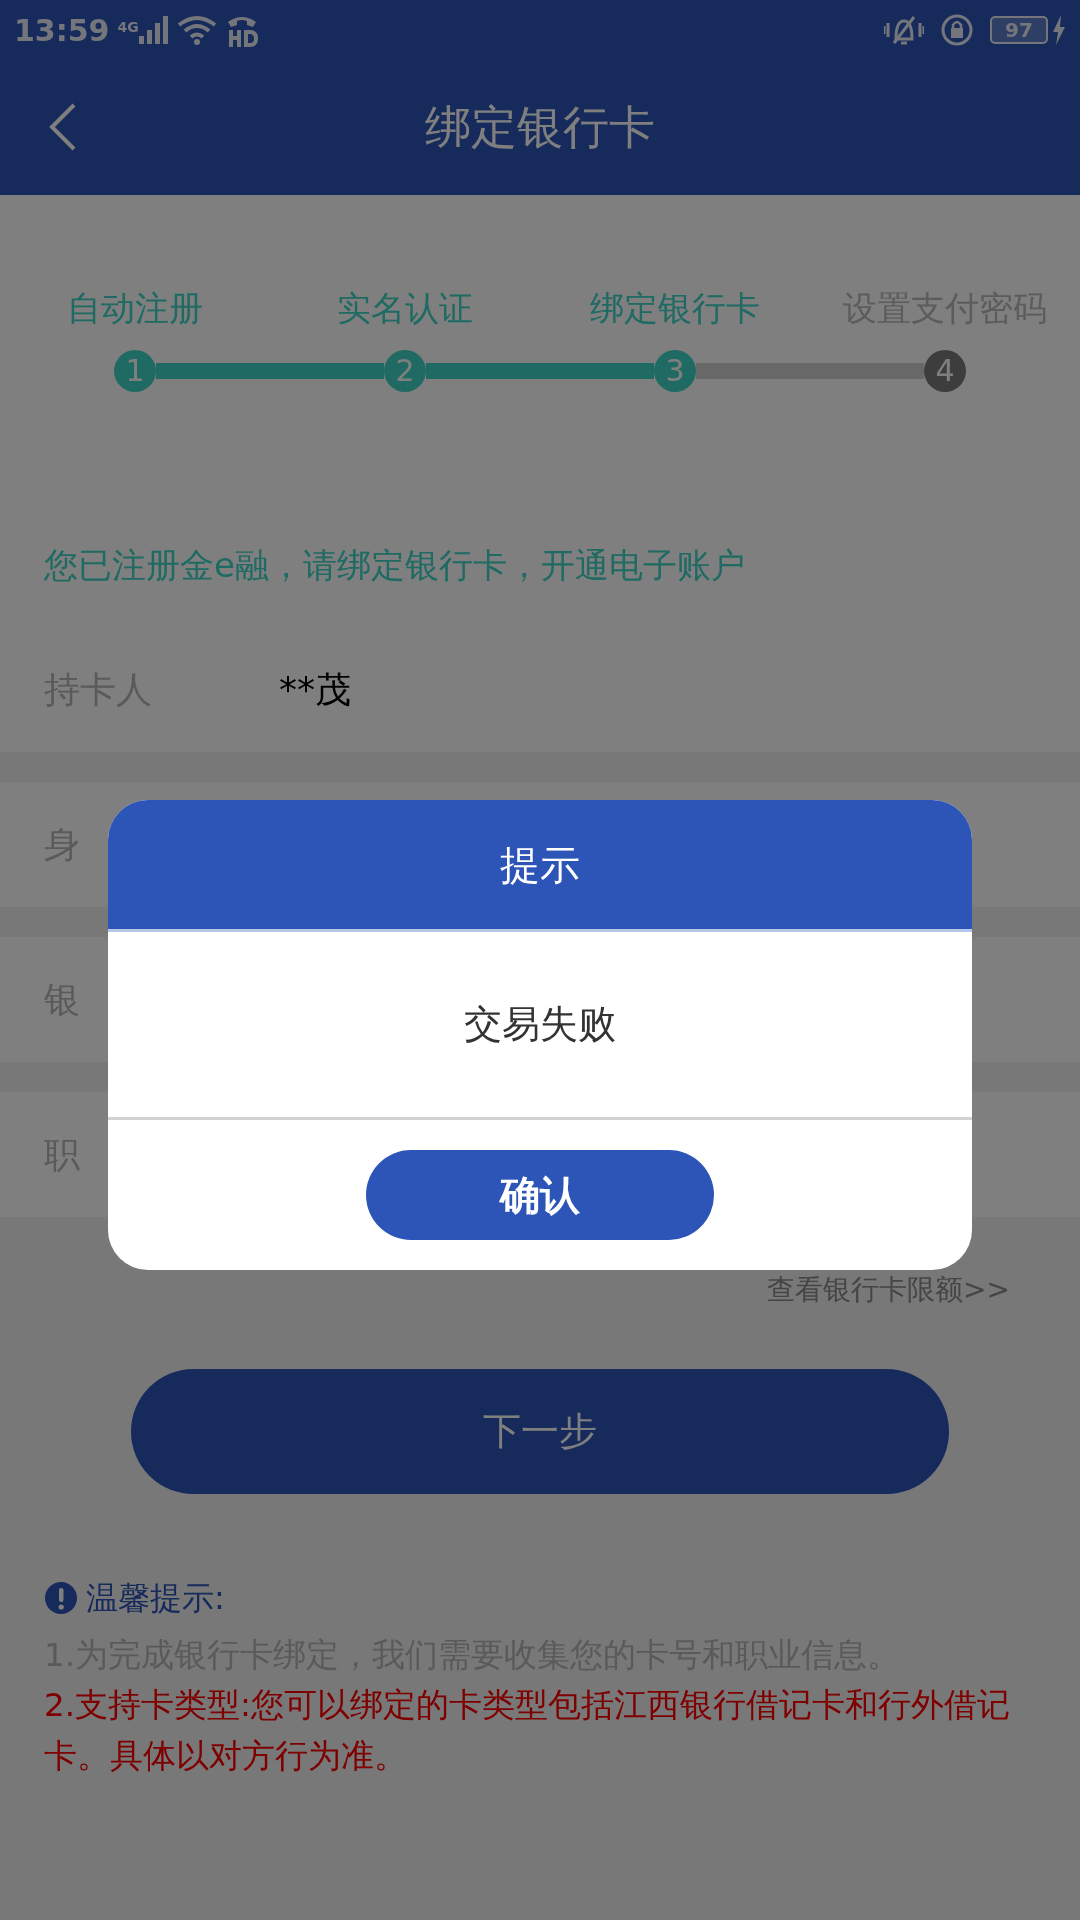  Describe the element at coordinates (540, 1026) in the screenshot. I see `dialog-message: 交易失败` at that location.